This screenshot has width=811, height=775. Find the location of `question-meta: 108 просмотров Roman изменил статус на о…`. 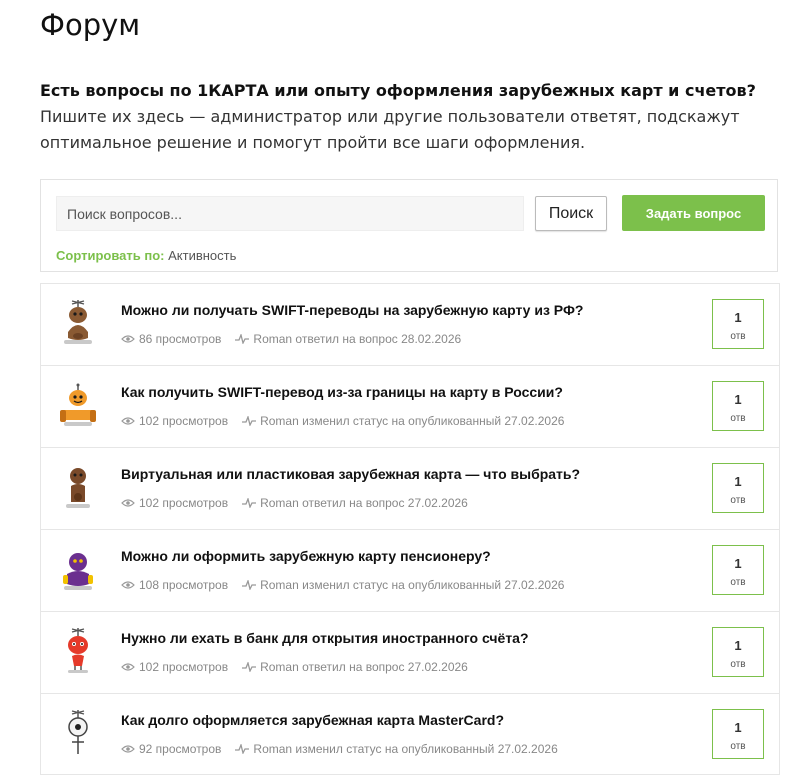

question-meta: 108 просмотров Roman изменил статус на о… is located at coordinates (342, 585).